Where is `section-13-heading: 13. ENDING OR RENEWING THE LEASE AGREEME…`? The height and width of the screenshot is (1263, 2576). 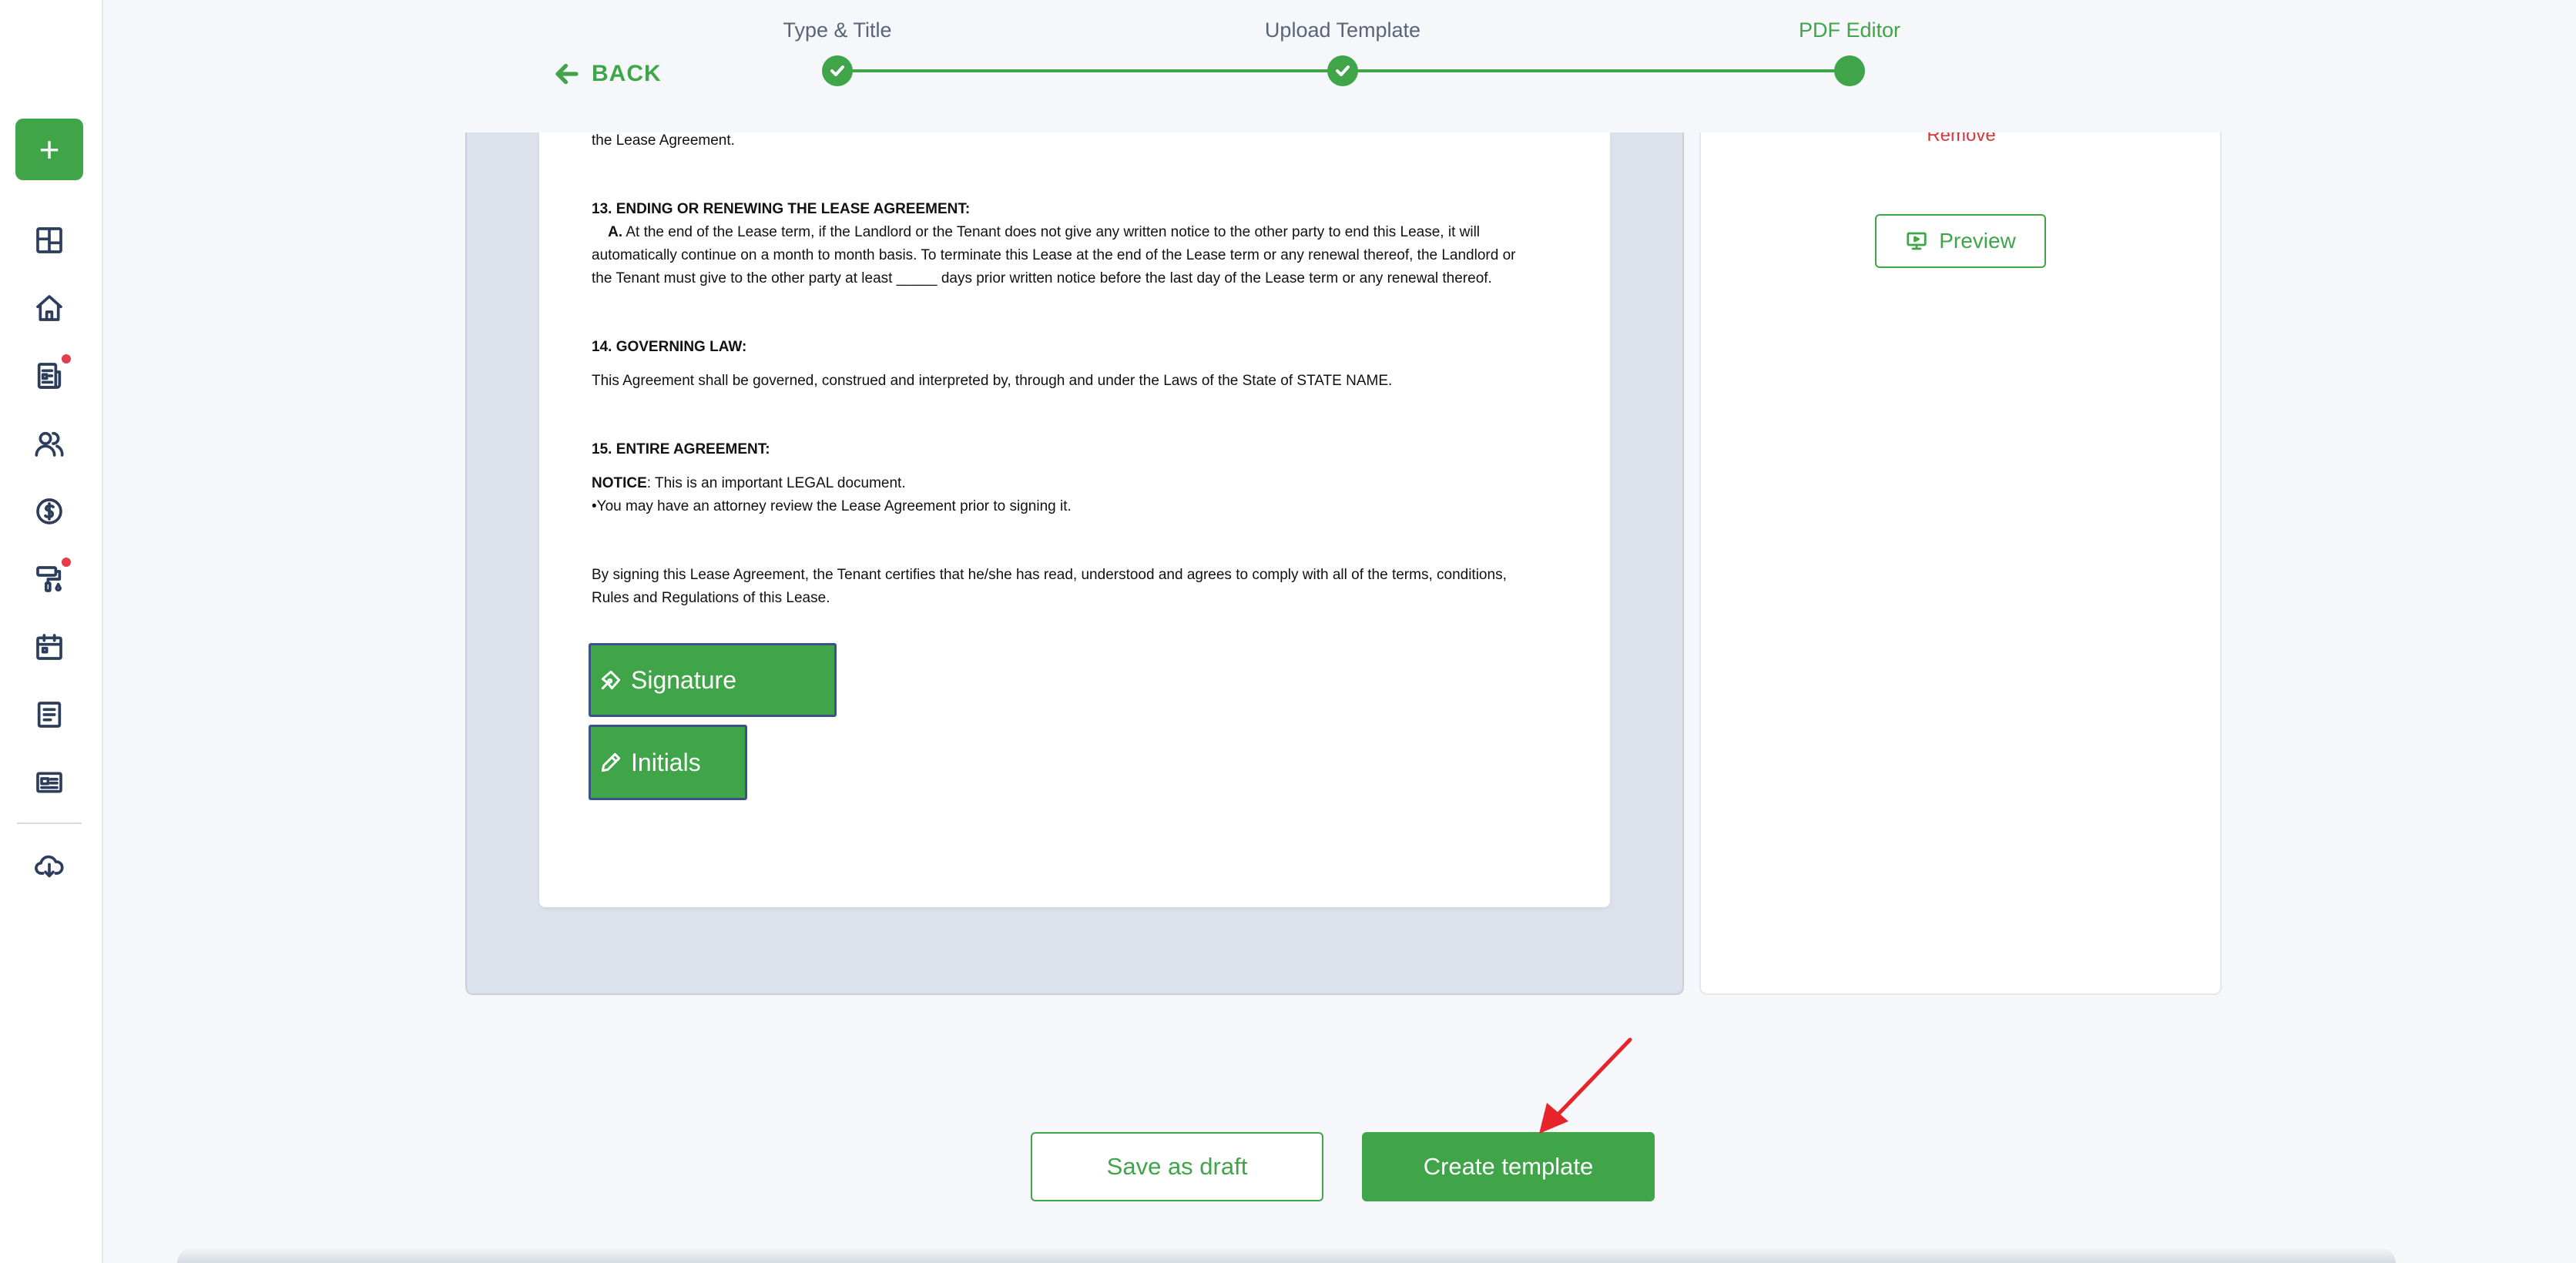 section-13-heading: 13. ENDING OR RENEWING THE LEASE AGREEME… is located at coordinates (781, 209).